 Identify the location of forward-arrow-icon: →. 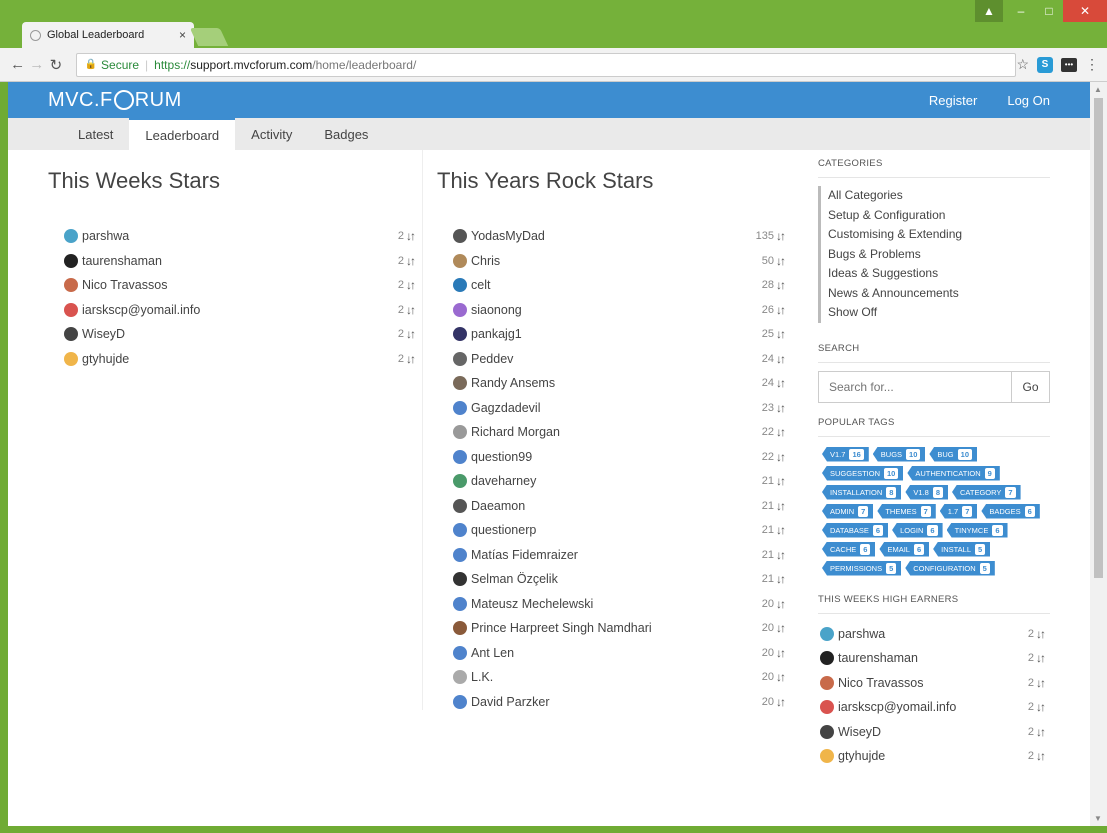
(36, 64).